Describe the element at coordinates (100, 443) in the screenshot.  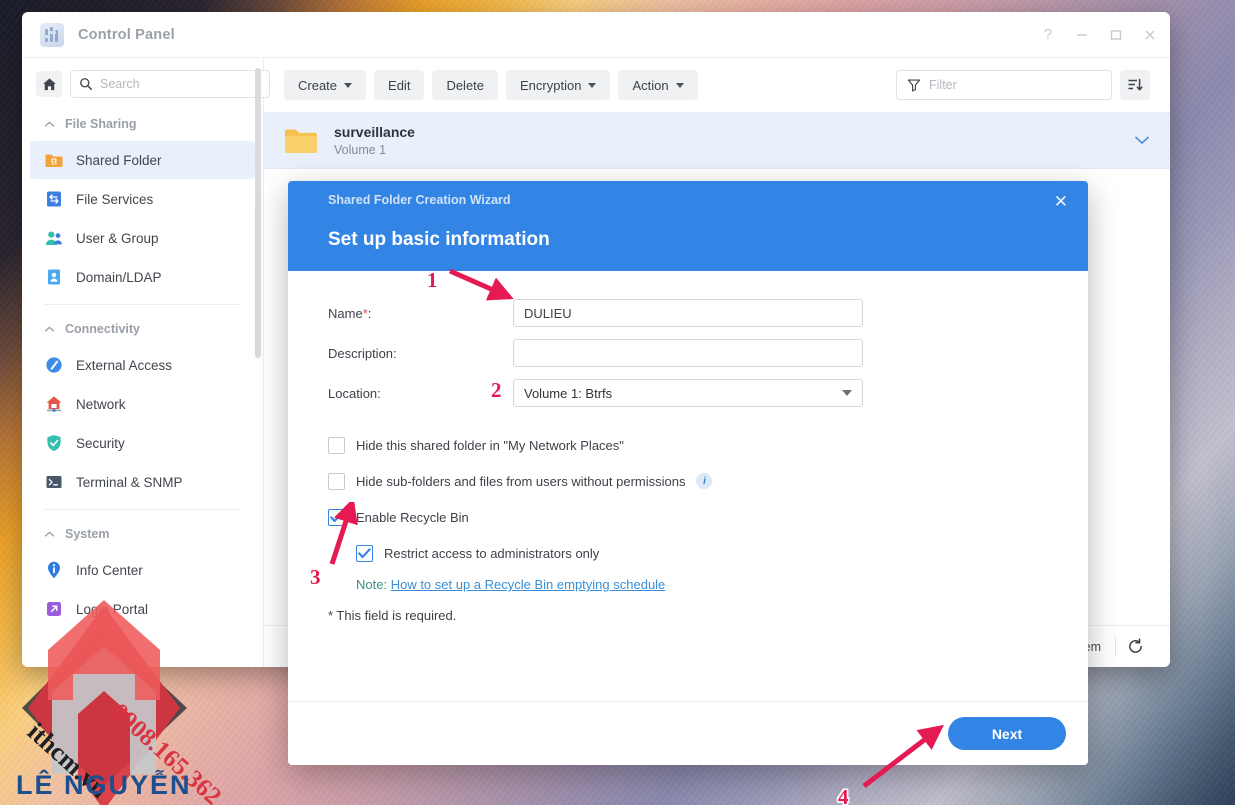
I see `sidebar-item-label: Security` at that location.